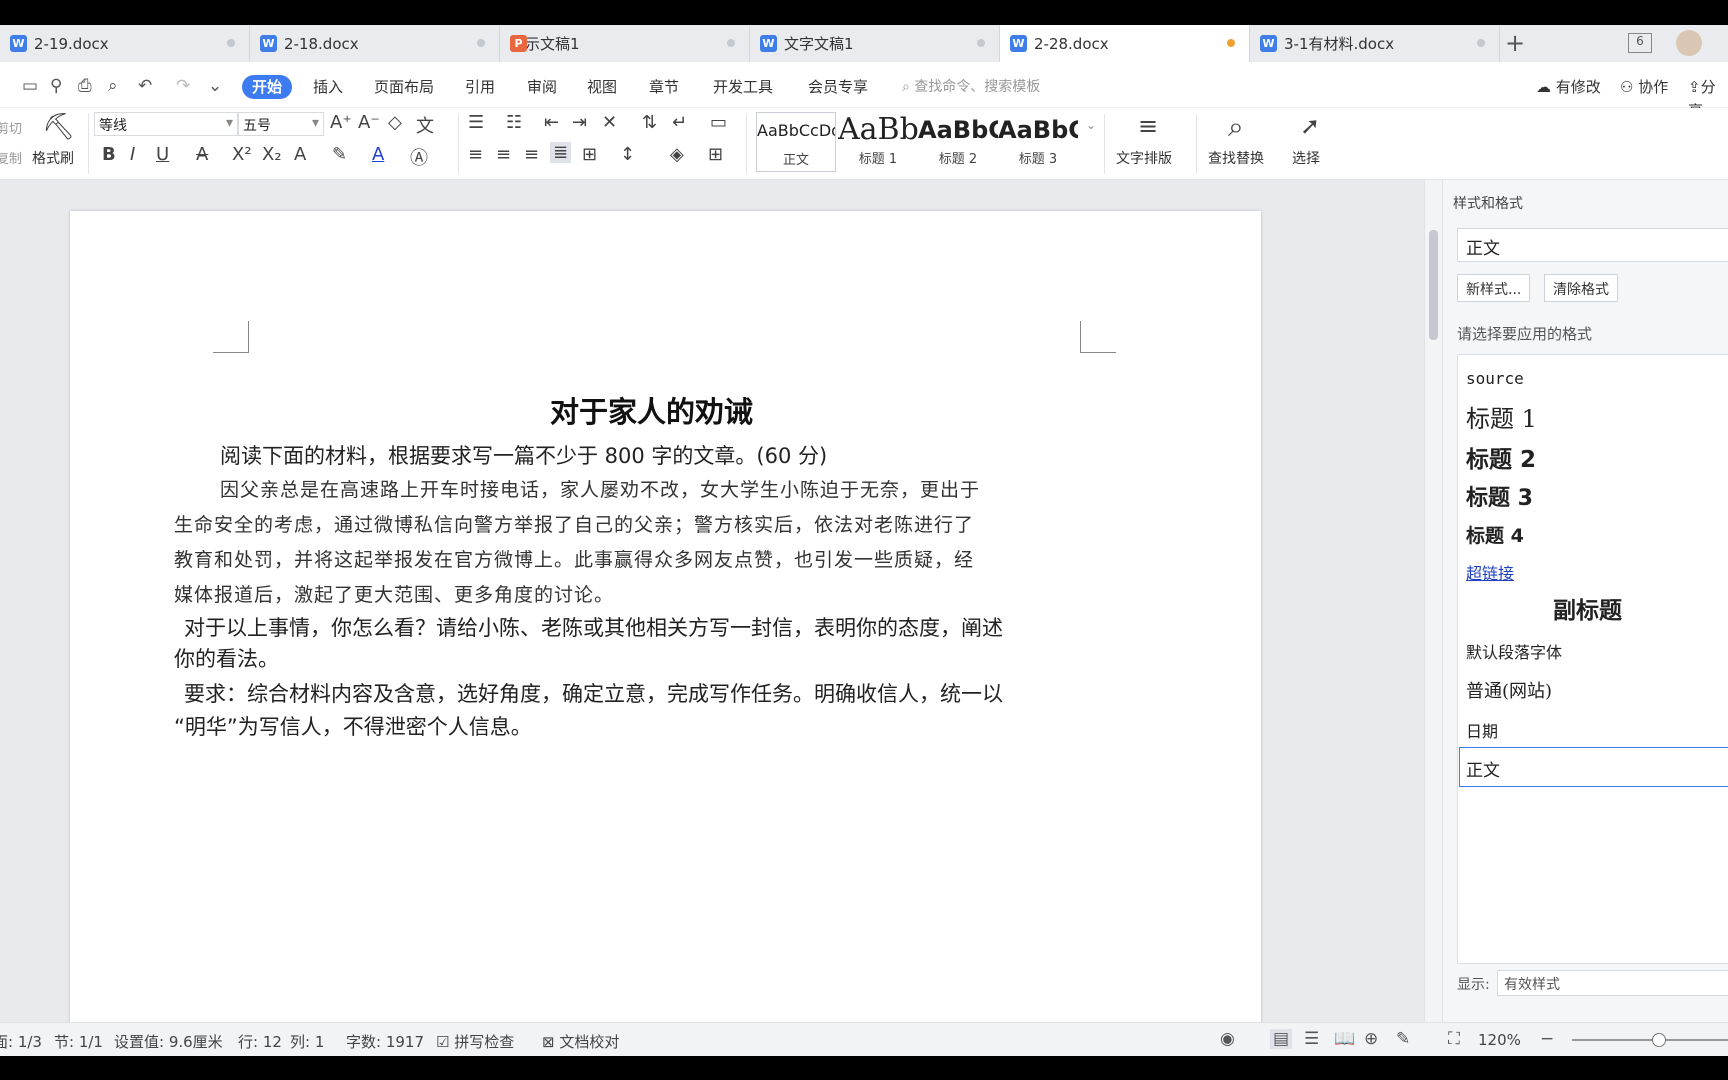 Image resolution: width=1728 pixels, height=1080 pixels. Describe the element at coordinates (166, 124) in the screenshot. I see `font-family-select: 等线 ▾` at that location.